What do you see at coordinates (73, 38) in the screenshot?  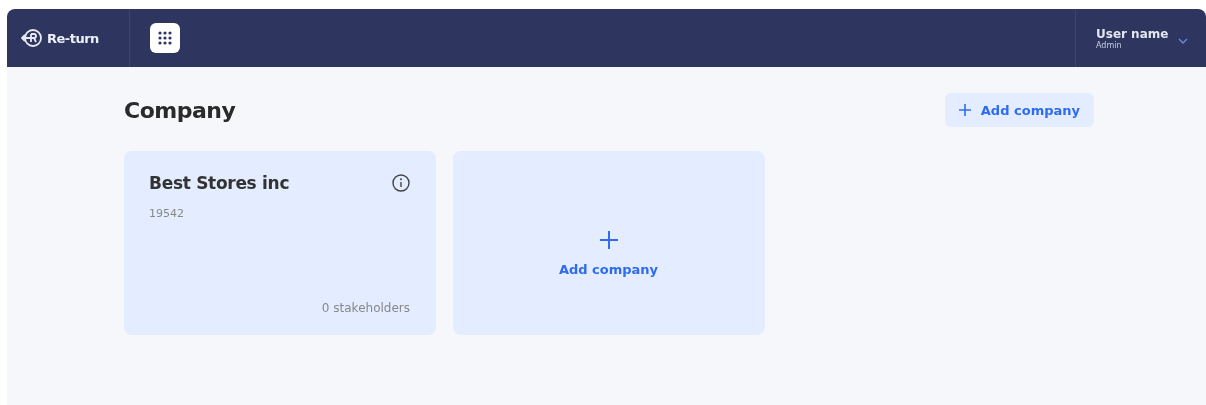 I see `logo-text: Re-turn` at bounding box center [73, 38].